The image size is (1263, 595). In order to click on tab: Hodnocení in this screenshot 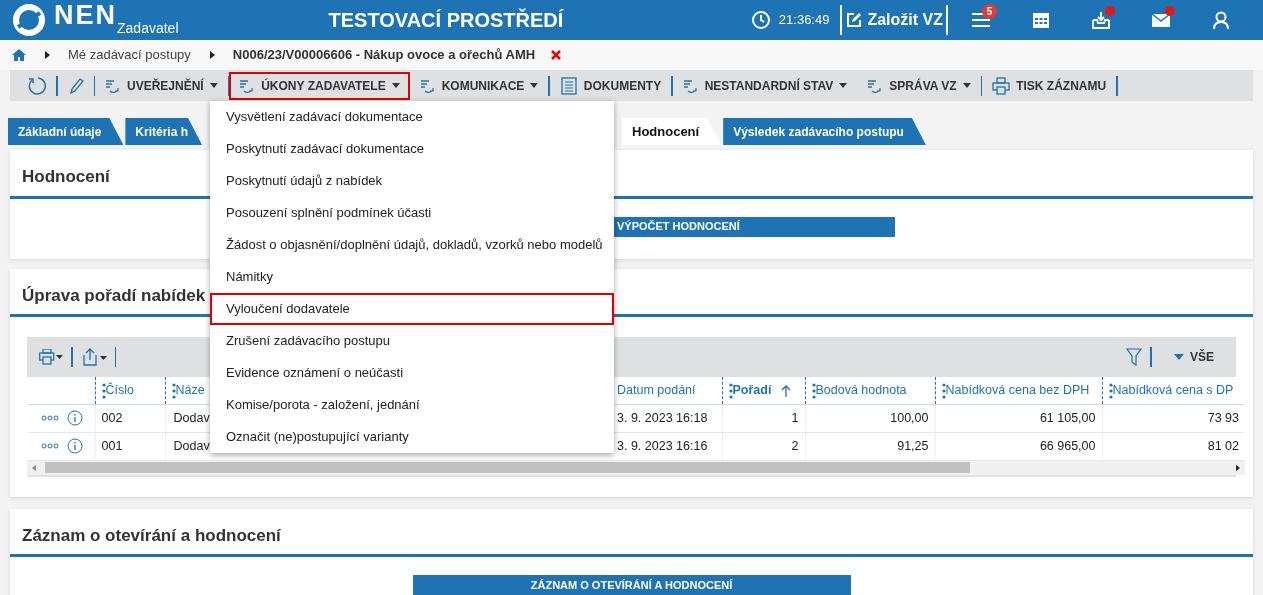, I will do `click(672, 131)`.